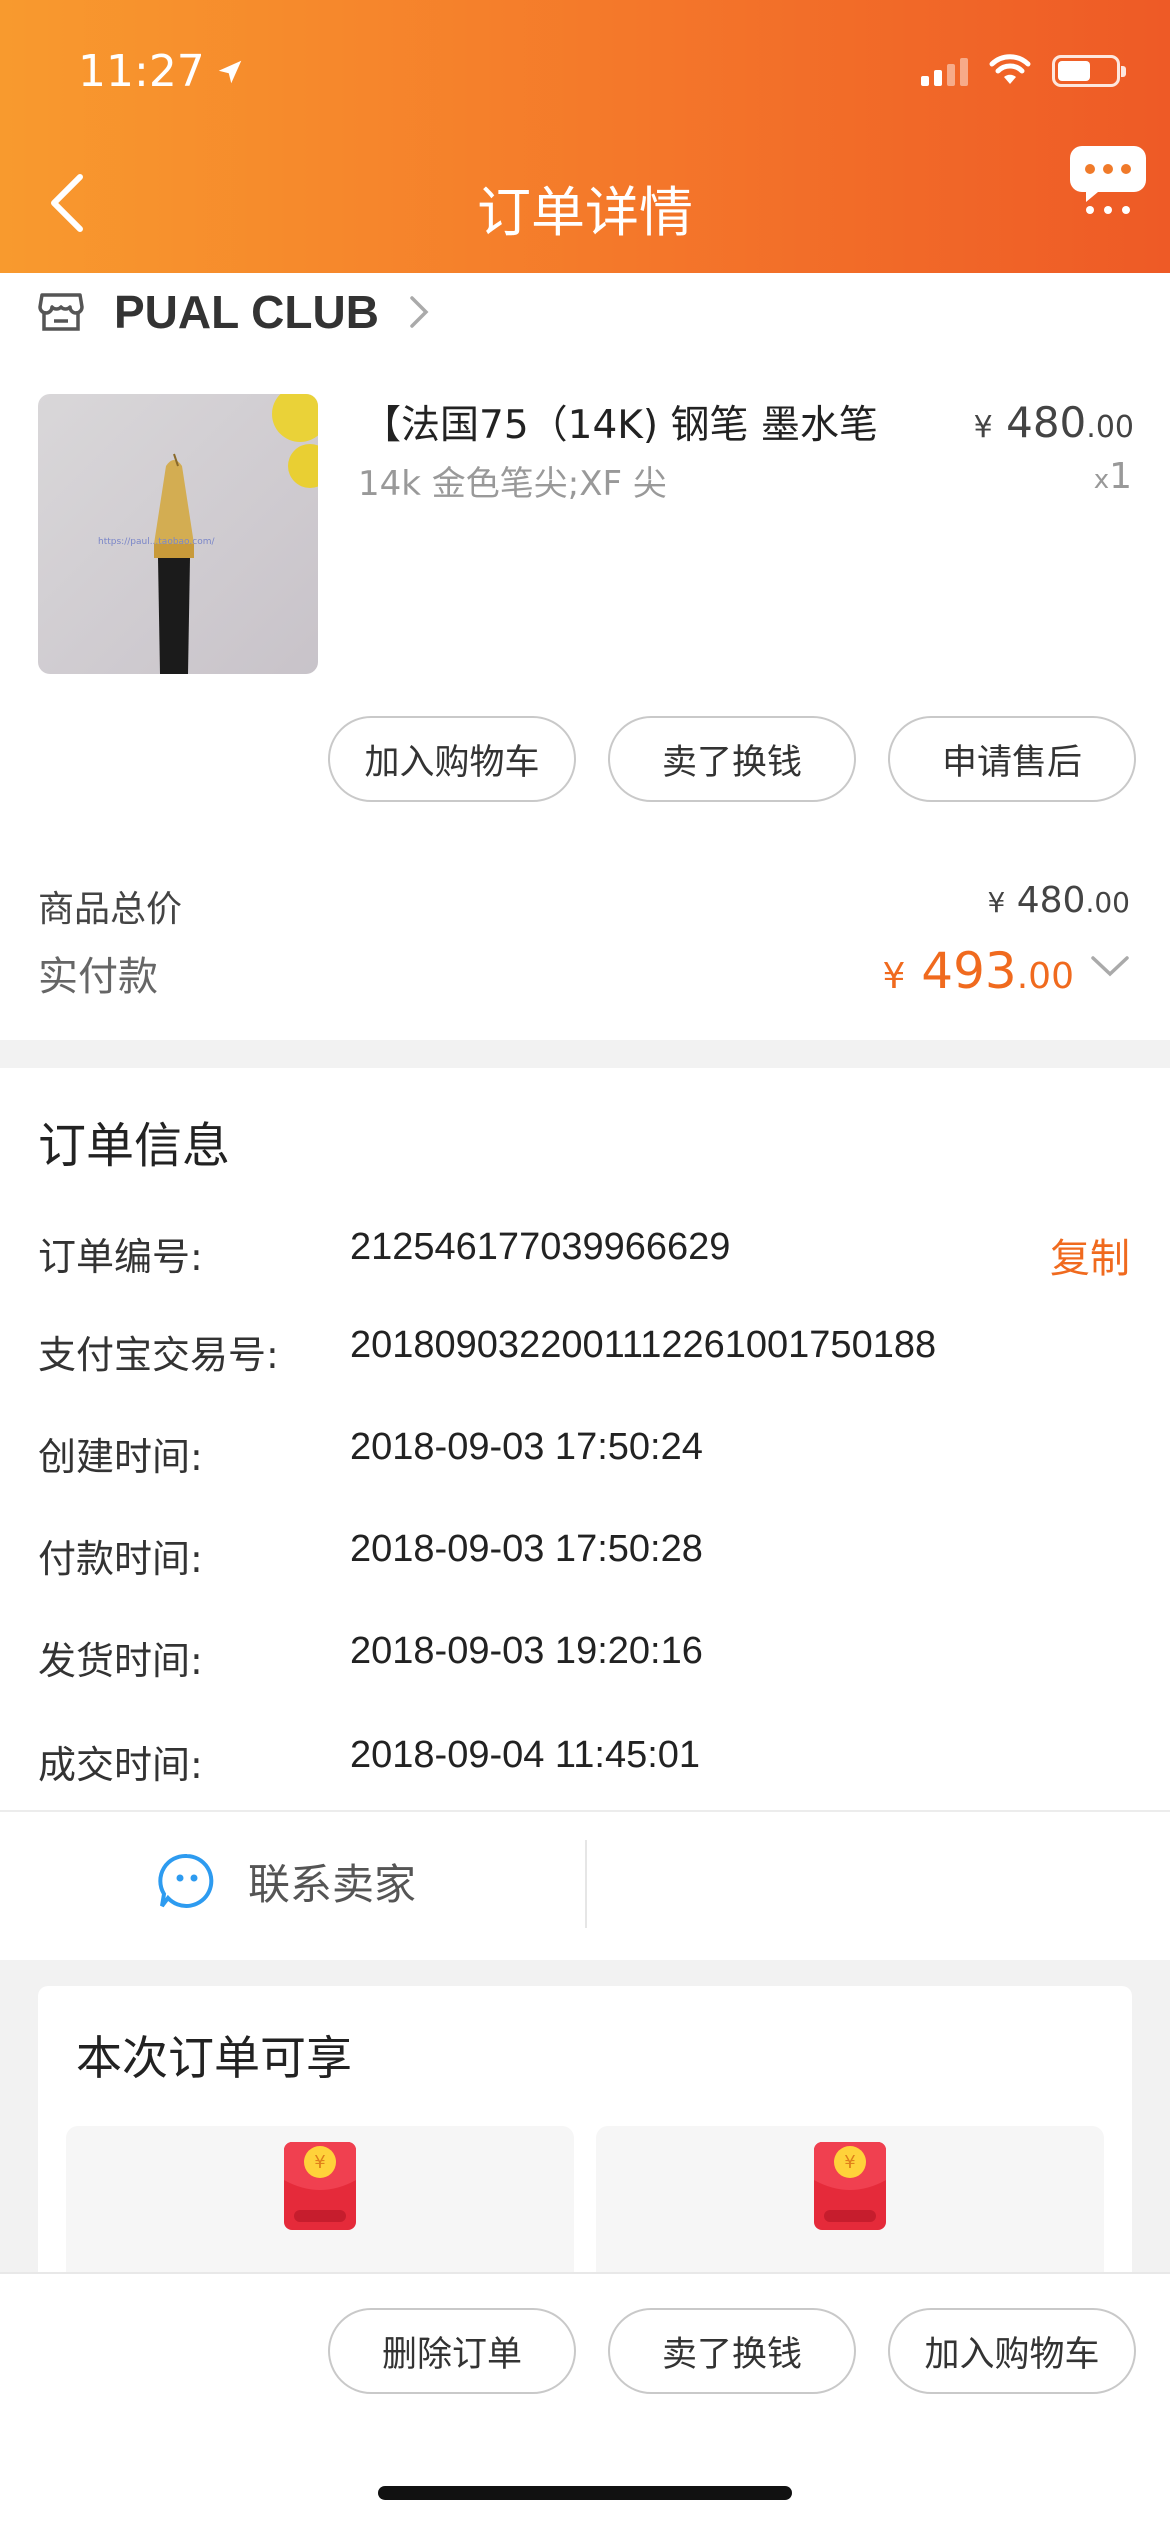 The width and height of the screenshot is (1170, 2532). I want to click on benefits-card: 本次订单可享 ¥ ¥, so click(585, 2136).